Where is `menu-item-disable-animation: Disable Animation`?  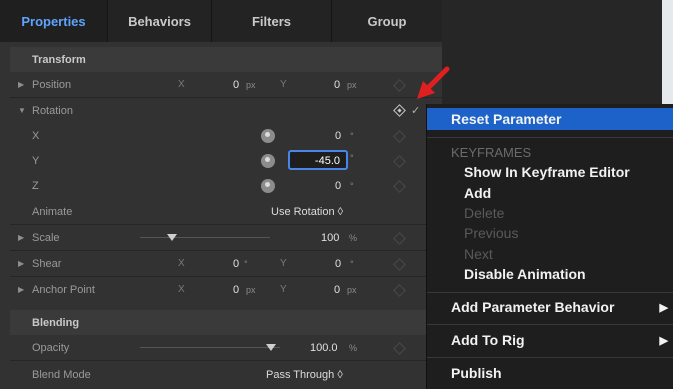 menu-item-disable-animation: Disable Animation is located at coordinates (550, 274).